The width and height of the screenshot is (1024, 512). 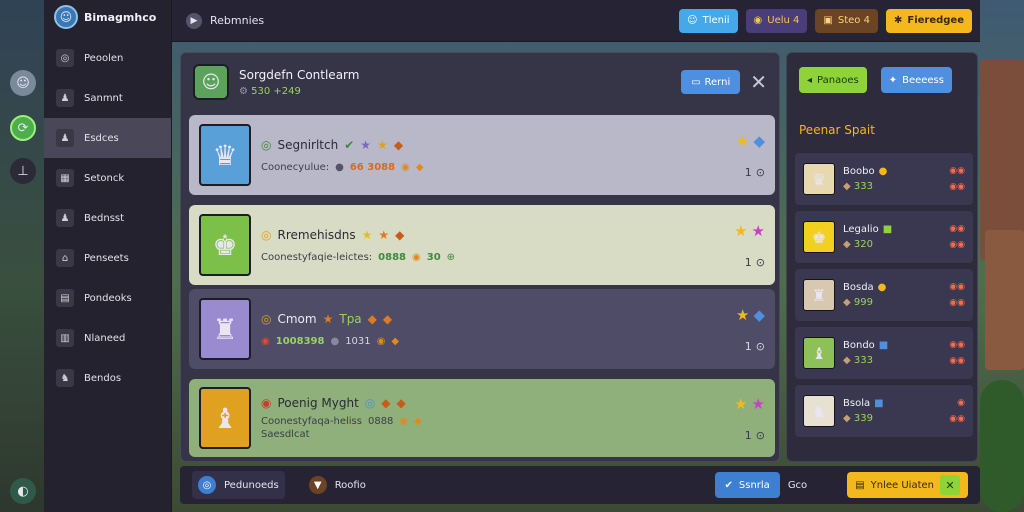 What do you see at coordinates (23, 171) in the screenshot?
I see `up-icon: ⊥` at bounding box center [23, 171].